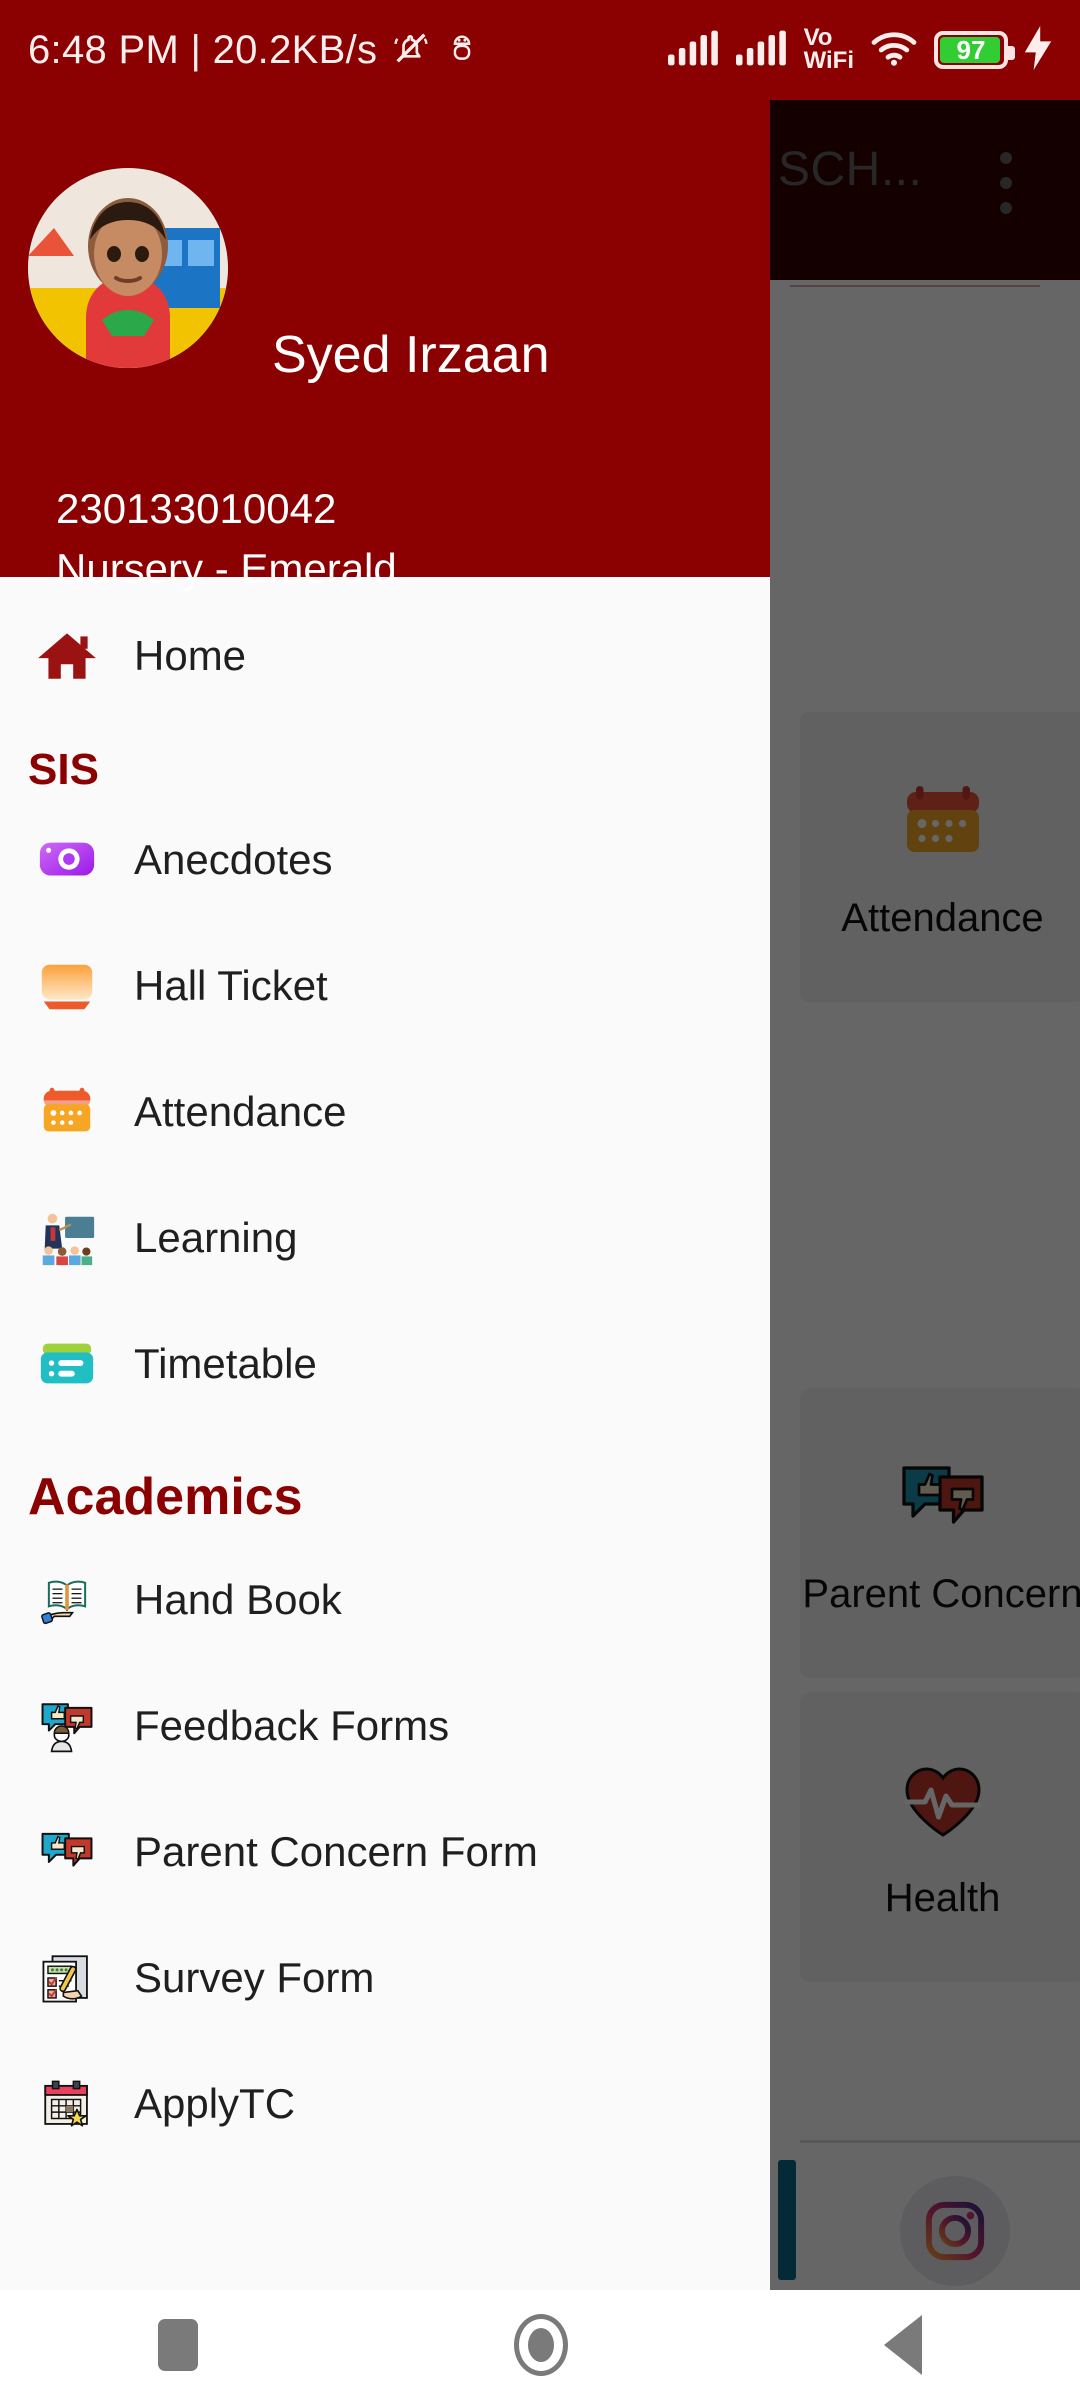  I want to click on calendar-star-icon, so click(67, 2104).